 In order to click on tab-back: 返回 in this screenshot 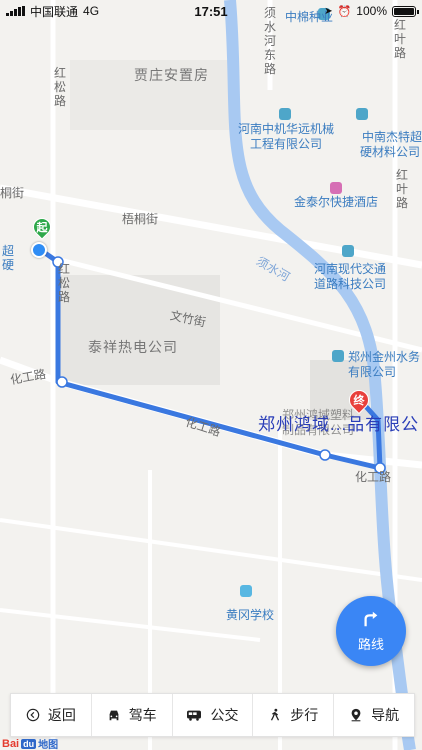, I will do `click(51, 715)`.